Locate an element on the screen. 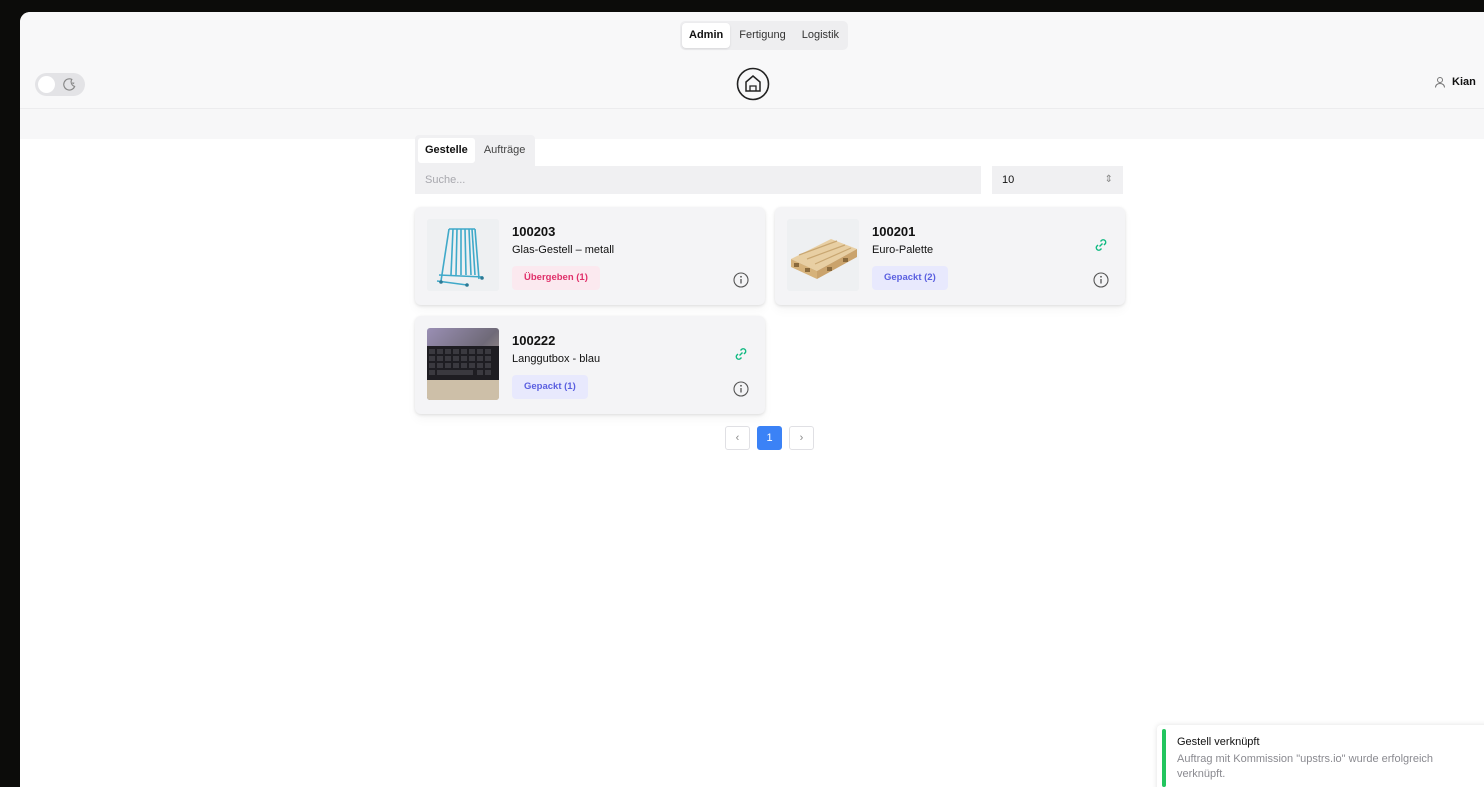 Image resolution: width=1484 pixels, height=787 pixels. page-size-value: 10 is located at coordinates (1008, 180).